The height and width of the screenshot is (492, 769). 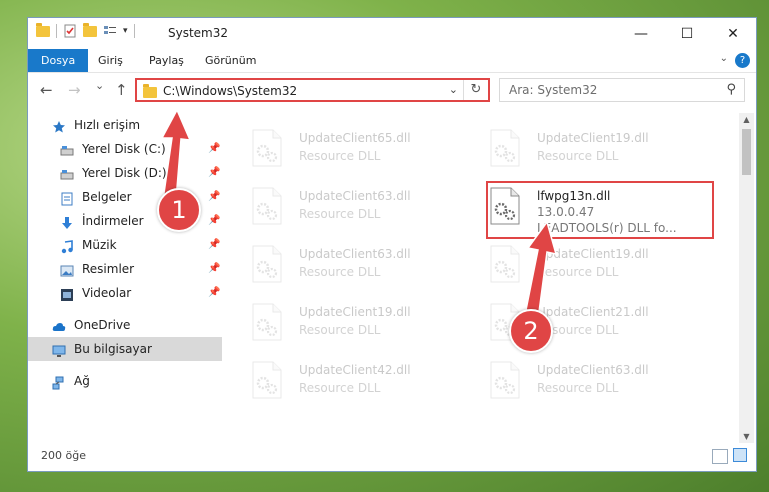 I want to click on step-badge-2: 2, so click(x=531, y=331).